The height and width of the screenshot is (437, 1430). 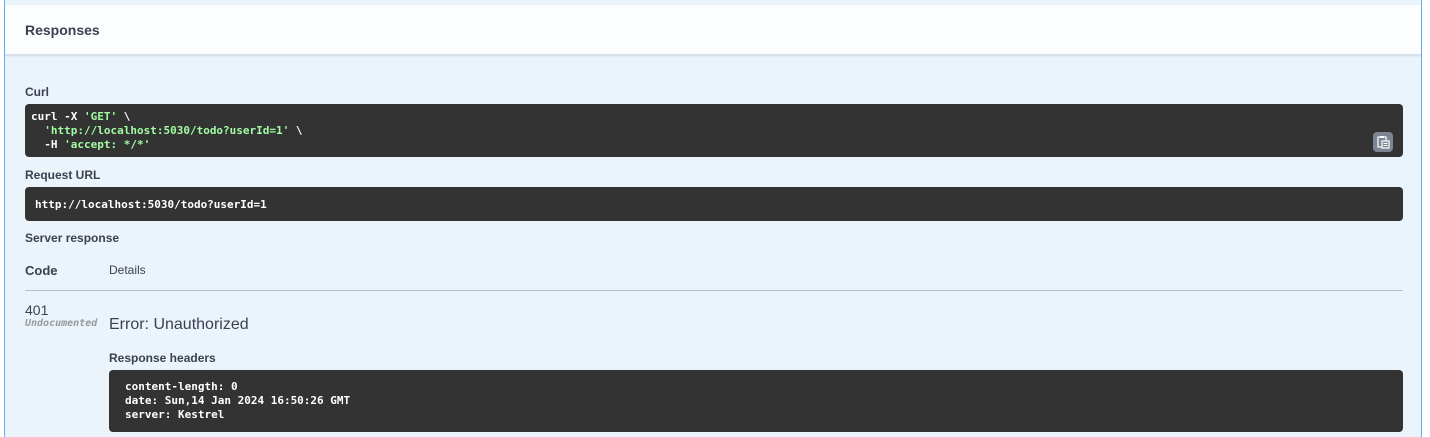 I want to click on curl-line-3: -H 'accept: */*', so click(x=717, y=145).